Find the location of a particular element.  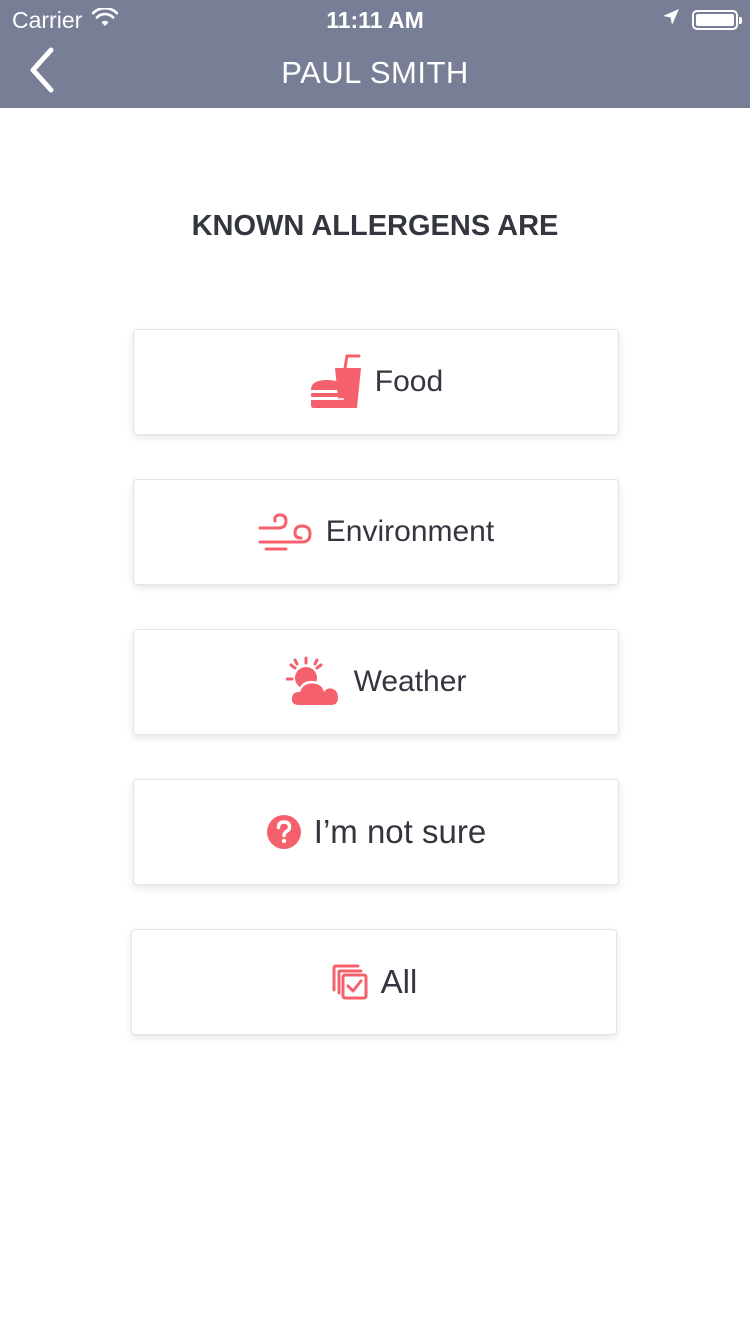

food-drink-icon is located at coordinates (336, 382).